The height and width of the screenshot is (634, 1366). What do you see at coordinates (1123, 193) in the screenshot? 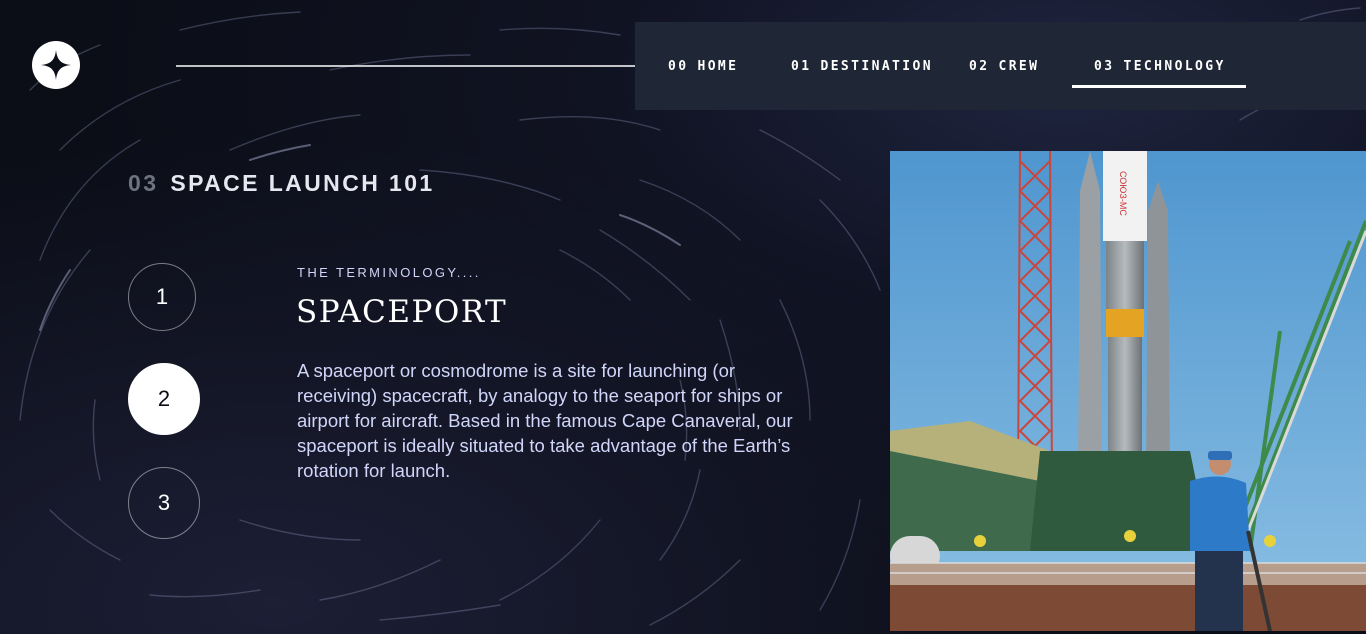
I see `svg-text: СОЮЗ-МС` at bounding box center [1123, 193].